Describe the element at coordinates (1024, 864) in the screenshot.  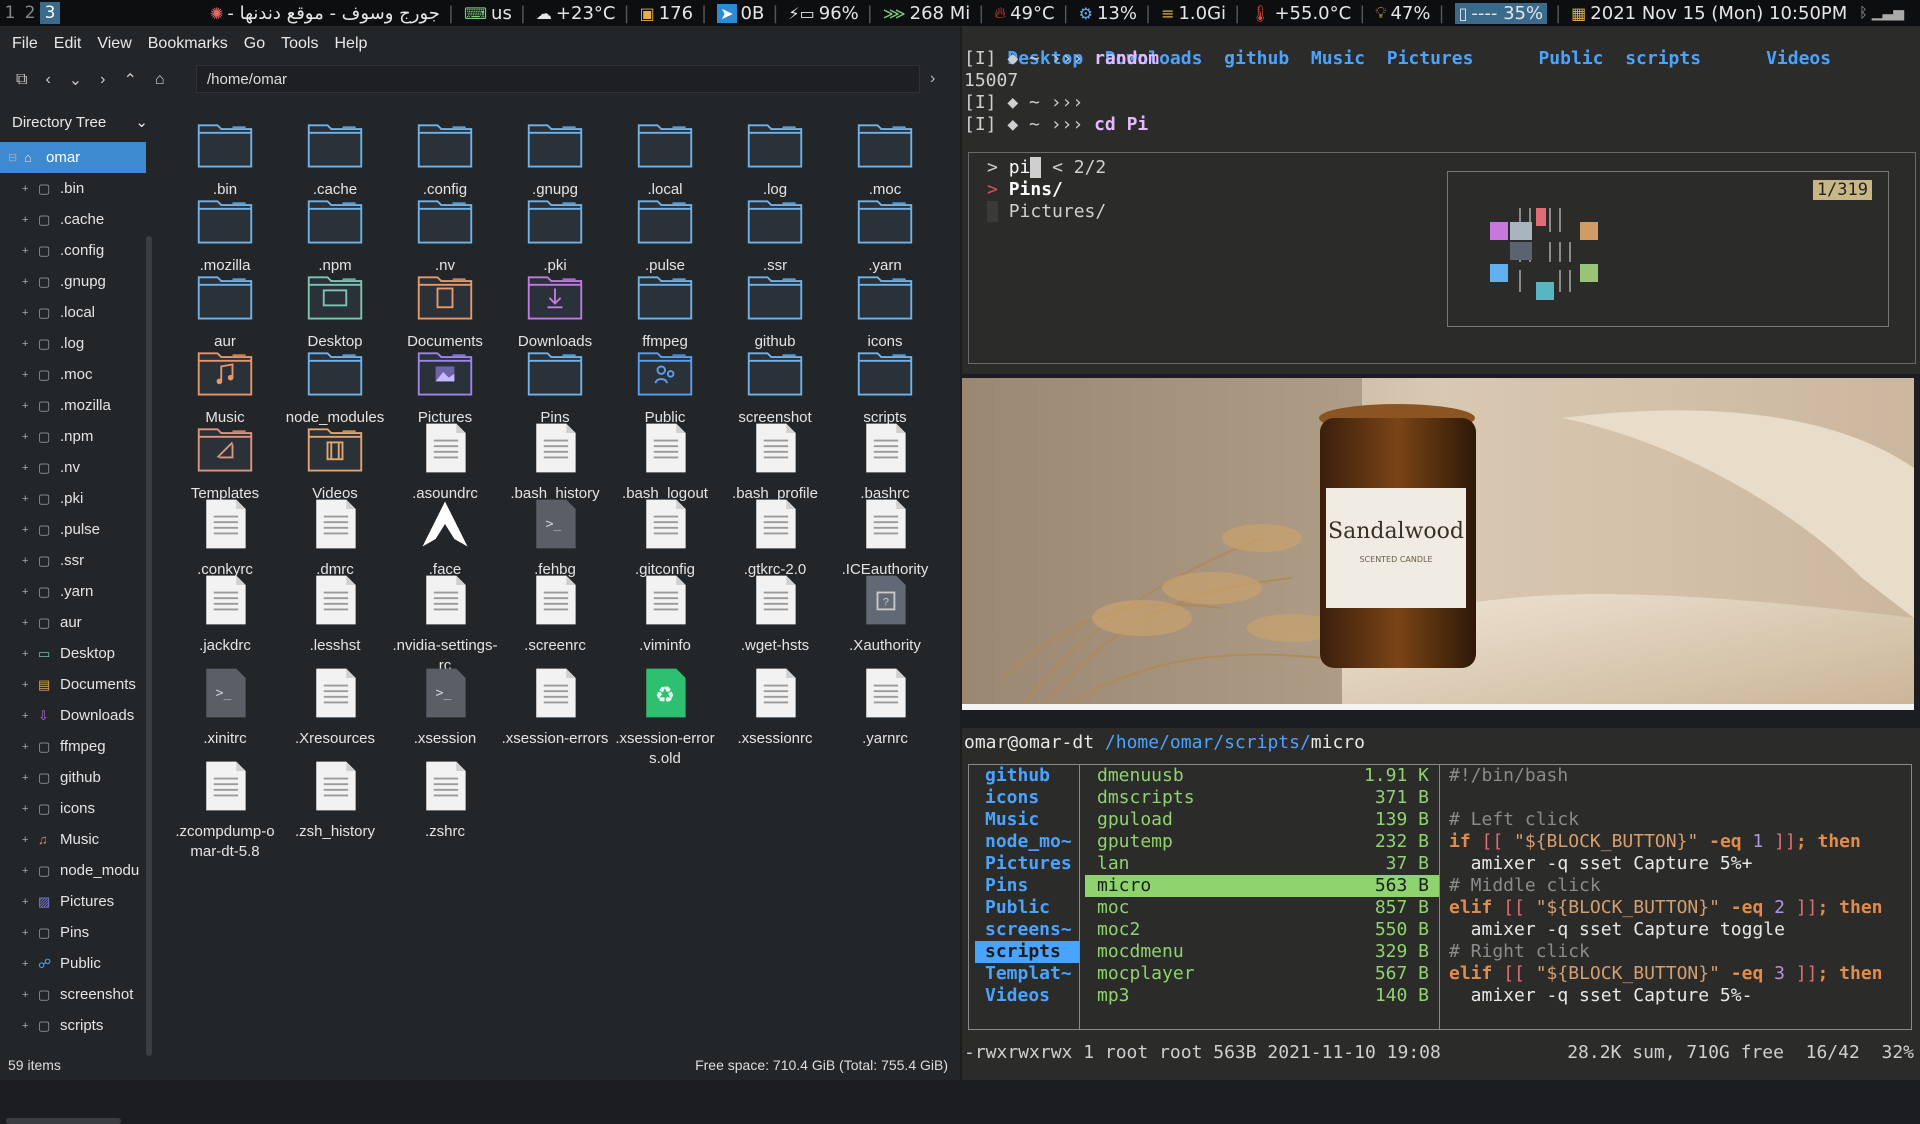
I see `parent-entry: Pictures` at that location.